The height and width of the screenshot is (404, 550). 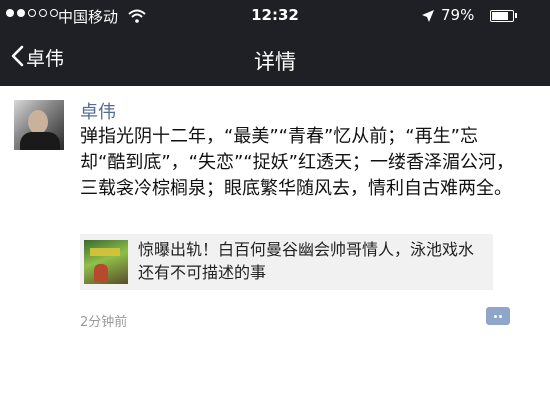 What do you see at coordinates (275, 16) in the screenshot?
I see `status-bar: 中国移动 12:32 79%` at bounding box center [275, 16].